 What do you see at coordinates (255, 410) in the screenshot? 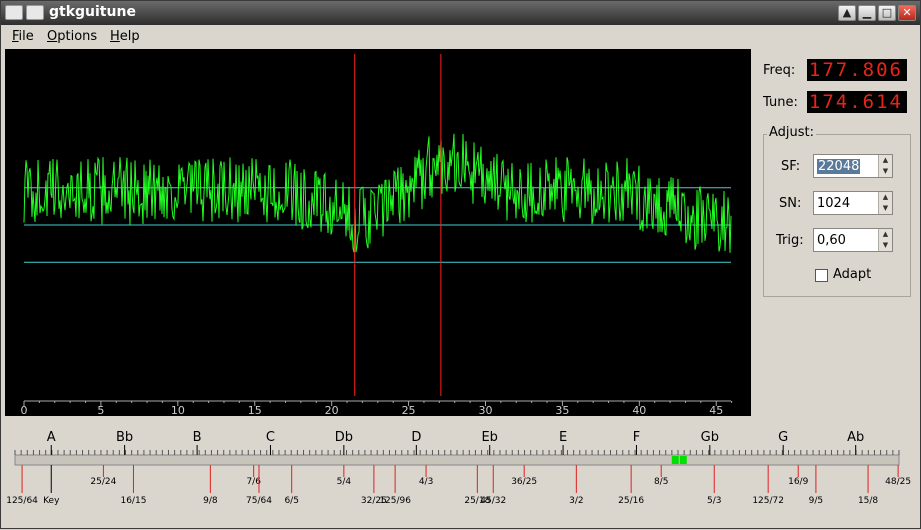
I see `x-tick-label: 15` at bounding box center [255, 410].